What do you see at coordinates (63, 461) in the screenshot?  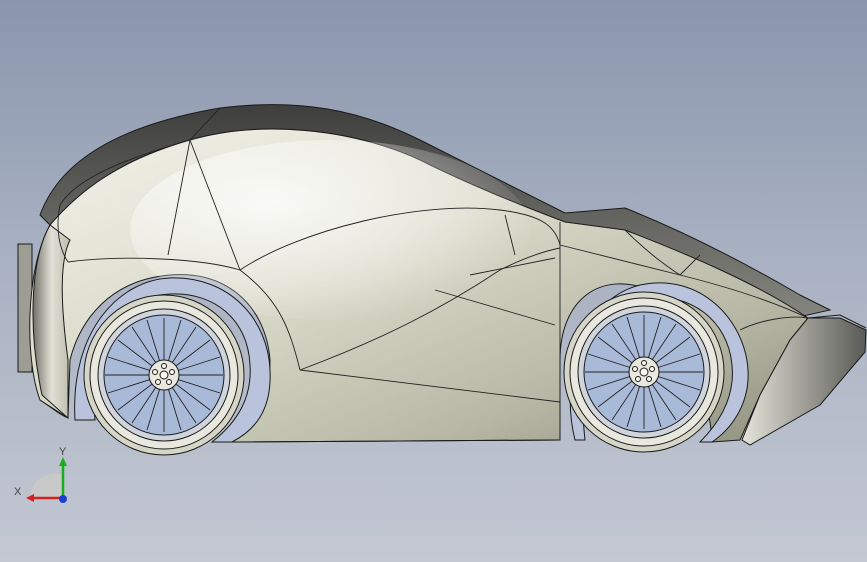 I see `y-axis-arrow` at bounding box center [63, 461].